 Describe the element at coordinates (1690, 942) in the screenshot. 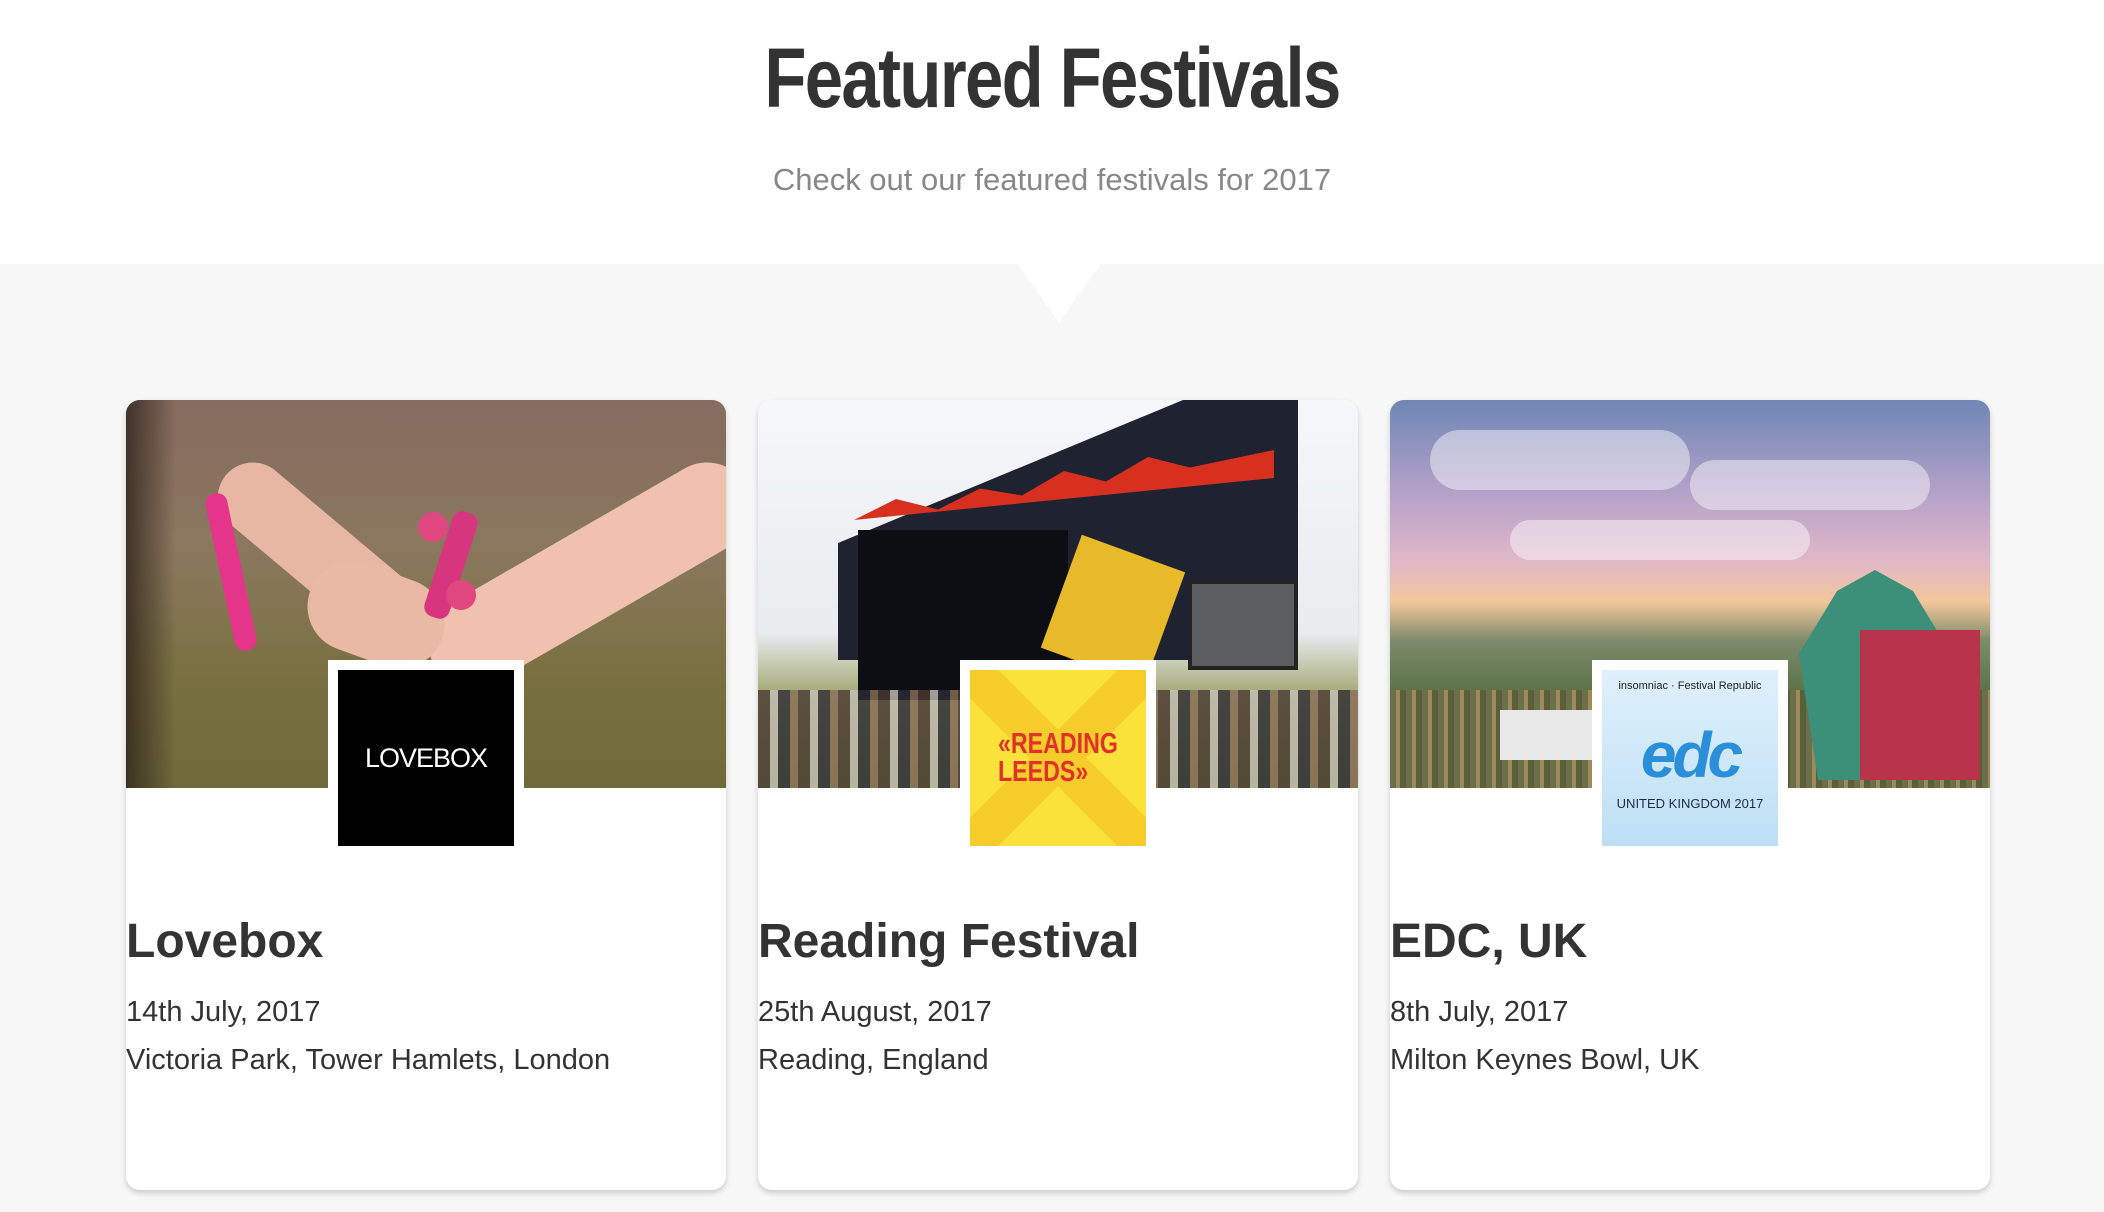

I see `festival-name: EDC, UK` at that location.